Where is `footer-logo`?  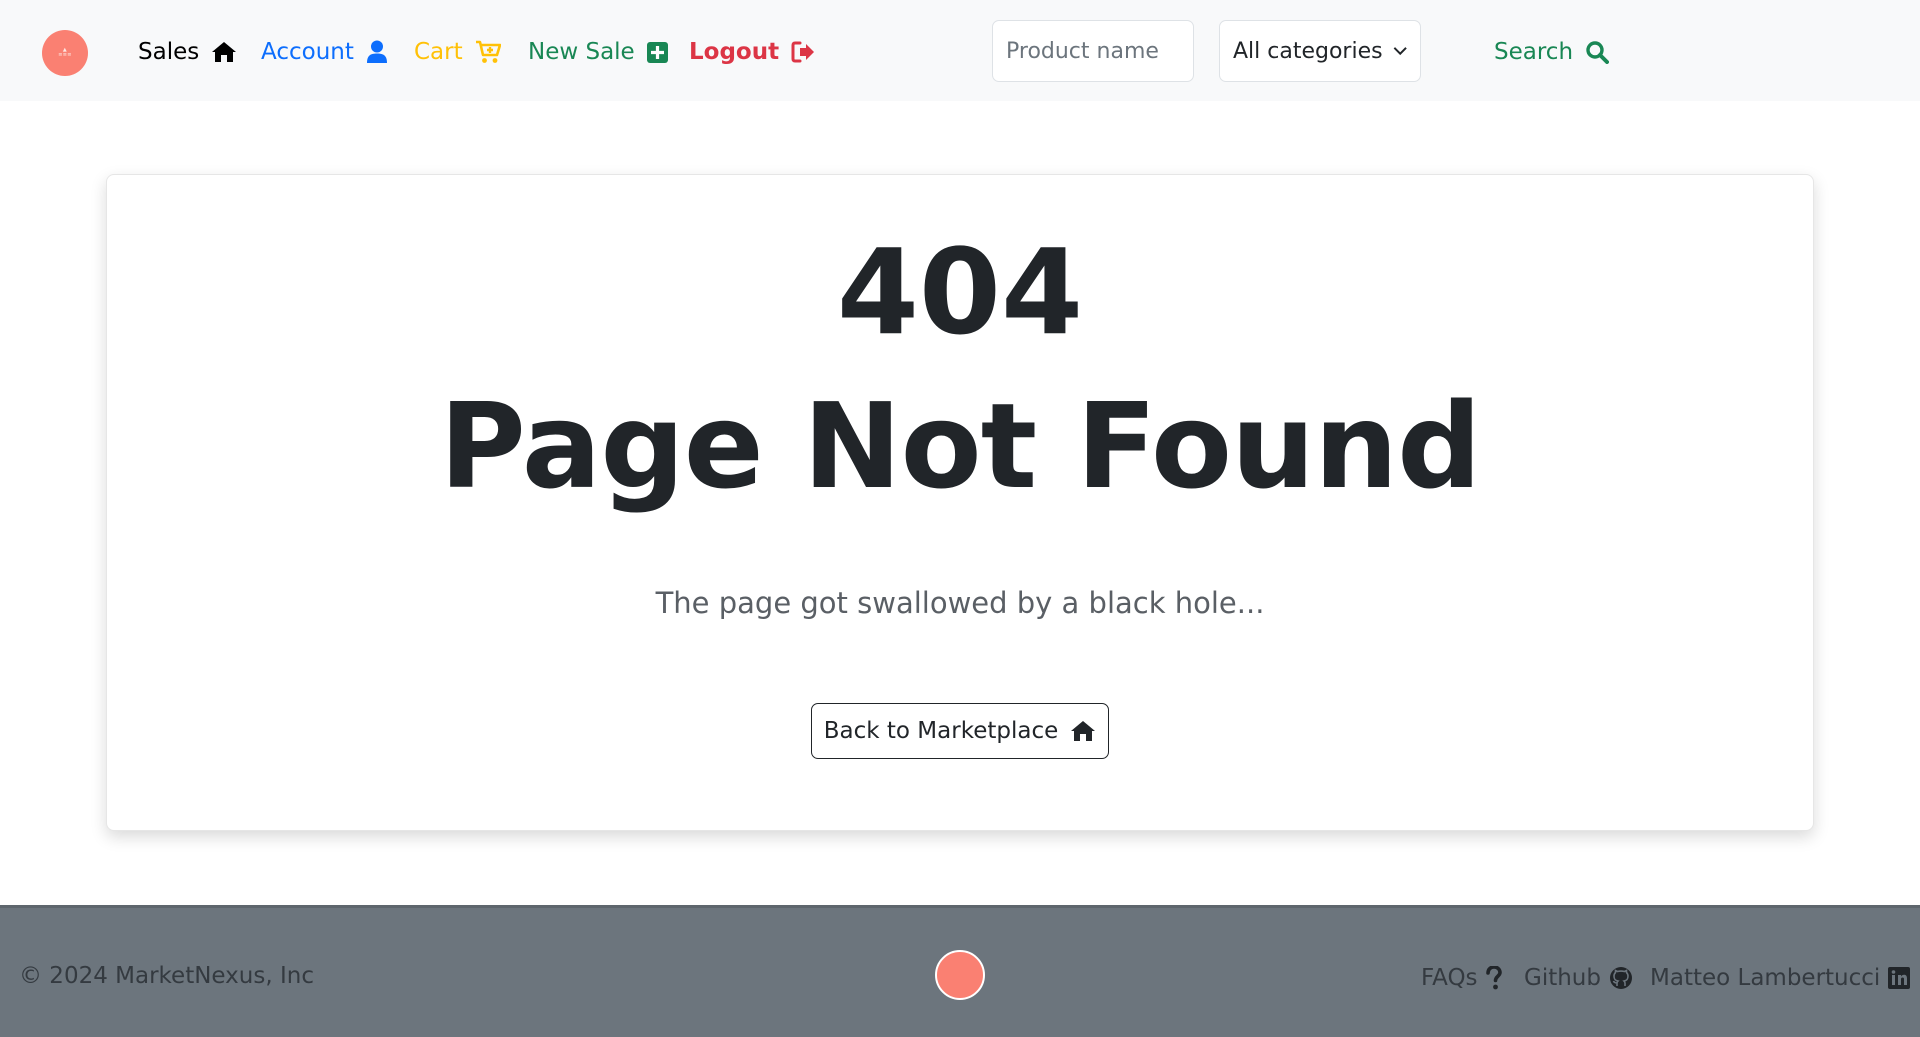 footer-logo is located at coordinates (960, 975).